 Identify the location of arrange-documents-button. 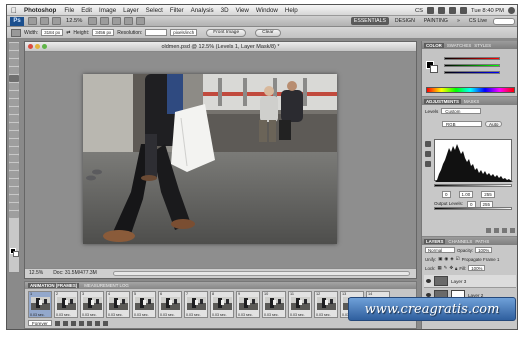
(129, 21).